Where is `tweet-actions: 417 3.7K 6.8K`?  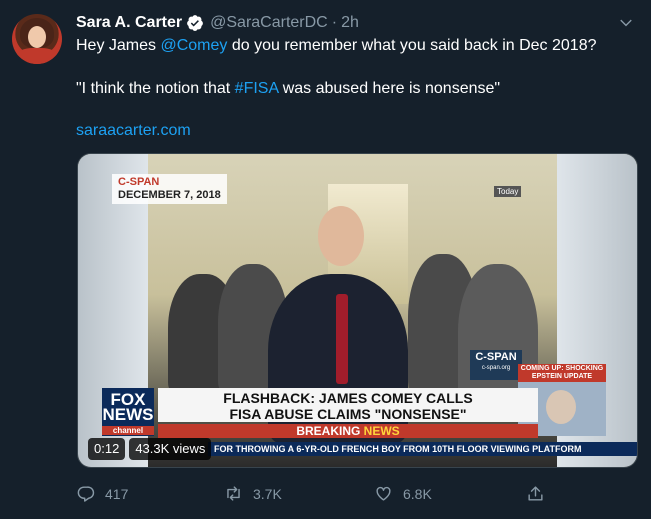
tweet-actions: 417 3.7K 6.8K is located at coordinates (316, 495).